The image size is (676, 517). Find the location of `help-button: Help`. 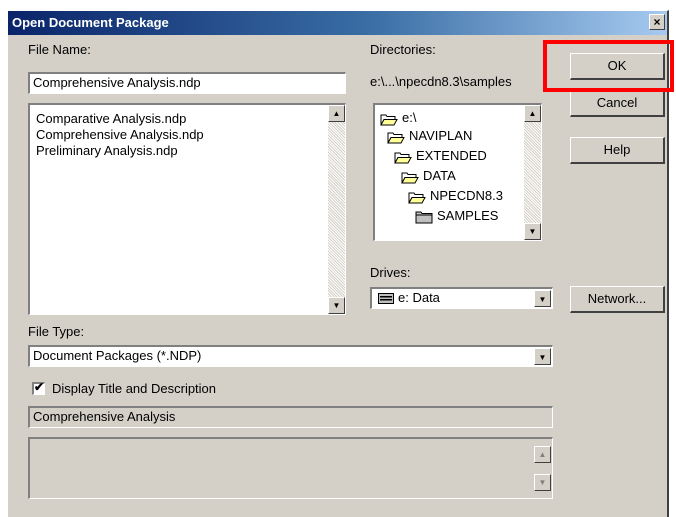

help-button: Help is located at coordinates (617, 150).